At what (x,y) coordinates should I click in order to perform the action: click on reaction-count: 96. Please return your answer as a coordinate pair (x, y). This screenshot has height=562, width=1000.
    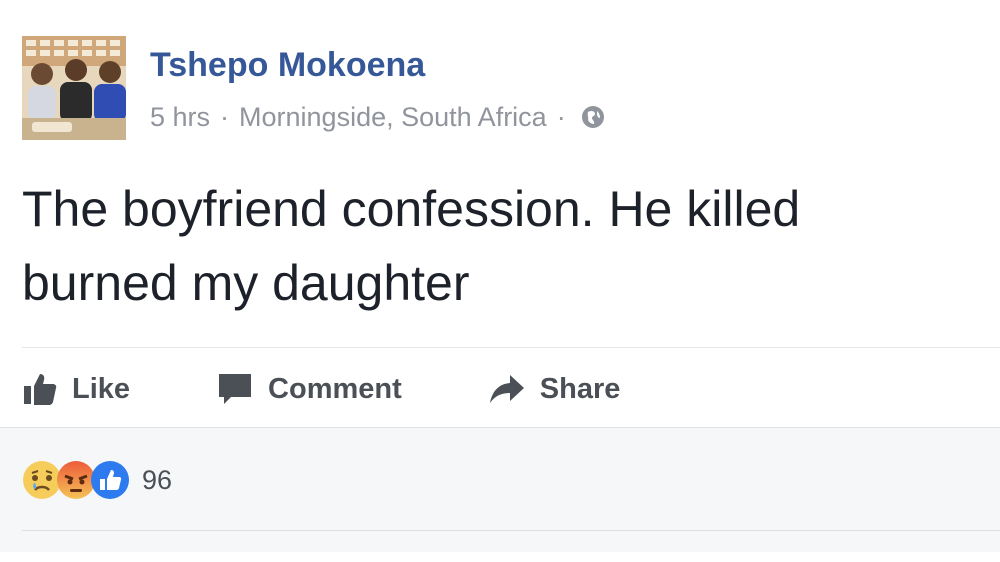
    Looking at the image, I should click on (157, 479).